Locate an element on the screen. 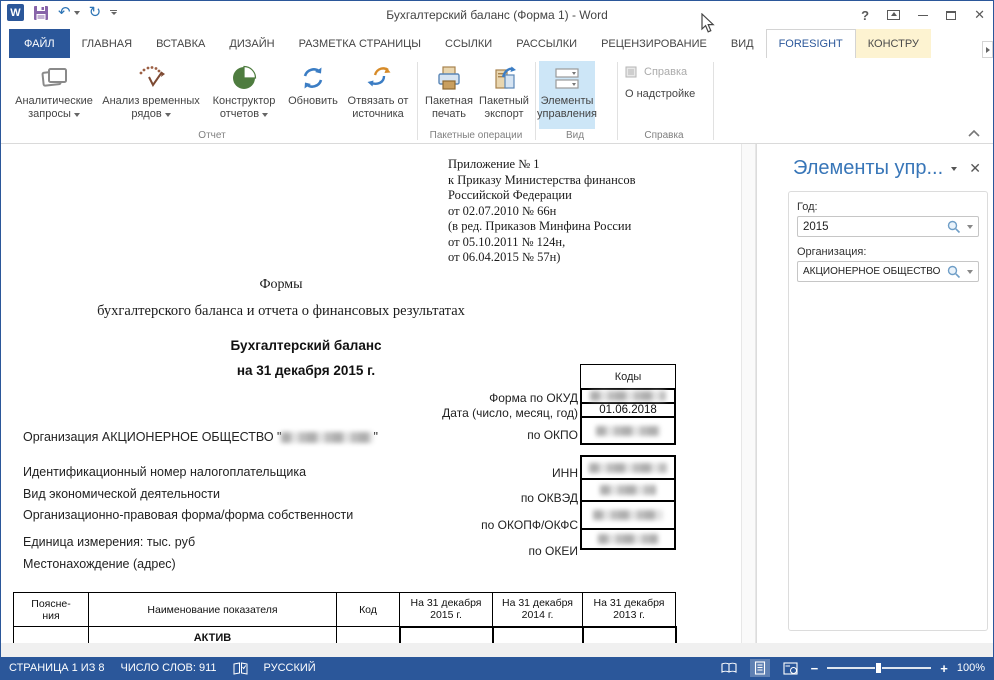 The width and height of the screenshot is (994, 680). batch-print-button: Пакетная печать is located at coordinates (449, 95).